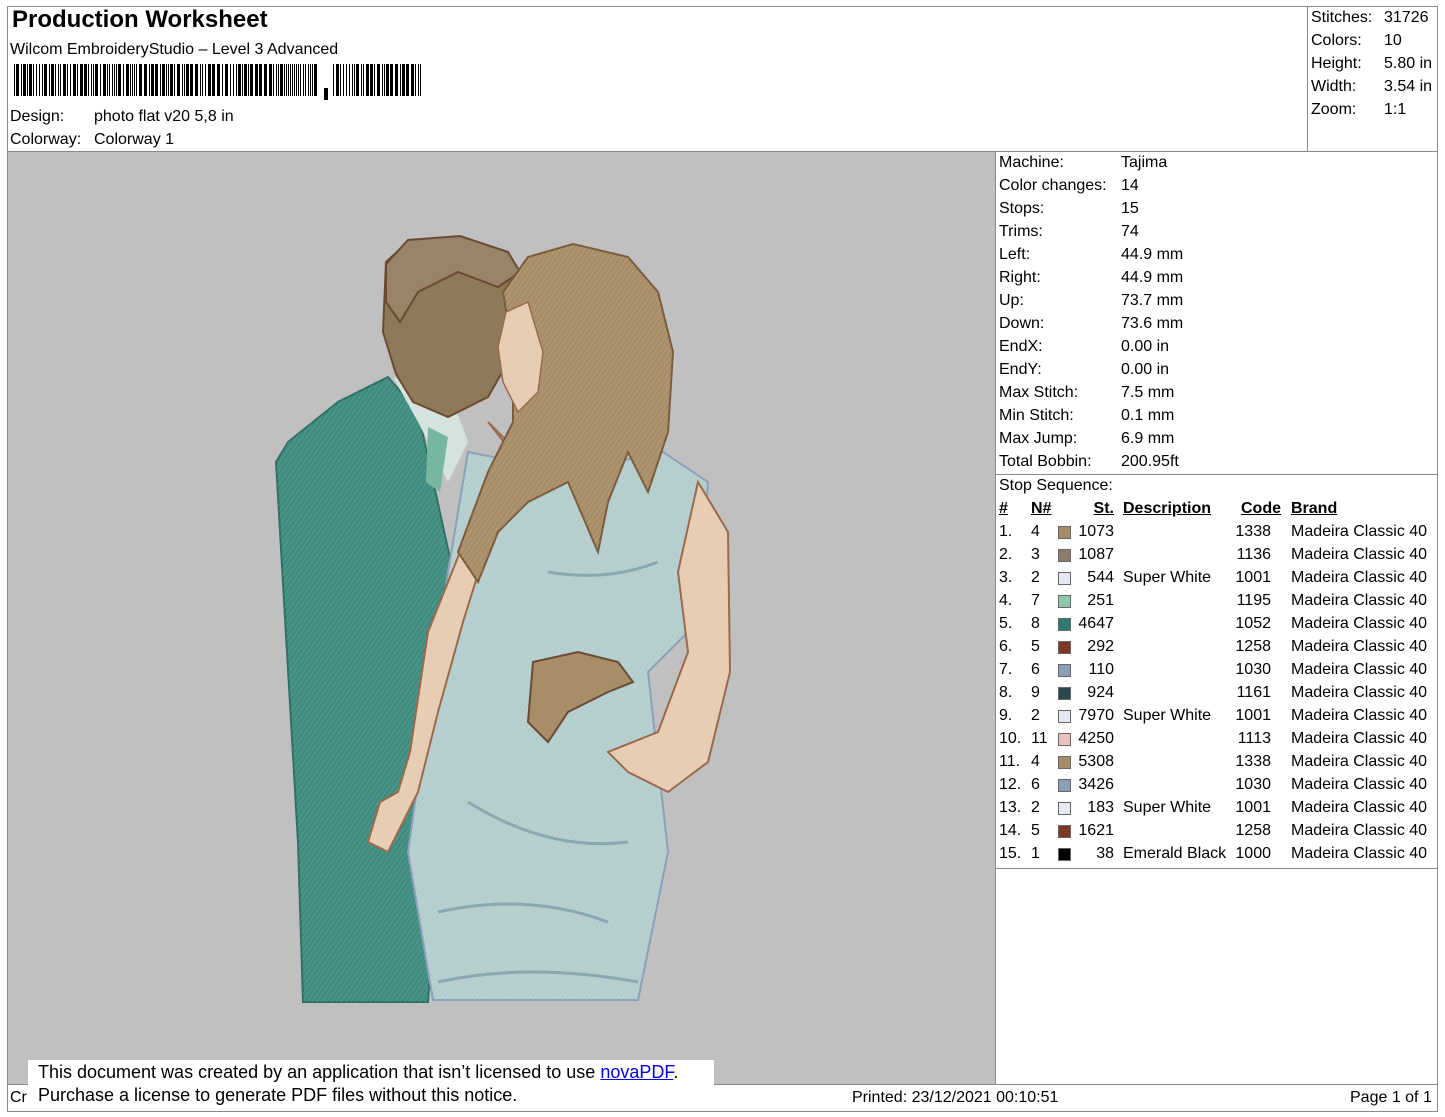 The width and height of the screenshot is (1445, 1117). Describe the element at coordinates (1253, 600) in the screenshot. I see `row-code: 1195` at that location.